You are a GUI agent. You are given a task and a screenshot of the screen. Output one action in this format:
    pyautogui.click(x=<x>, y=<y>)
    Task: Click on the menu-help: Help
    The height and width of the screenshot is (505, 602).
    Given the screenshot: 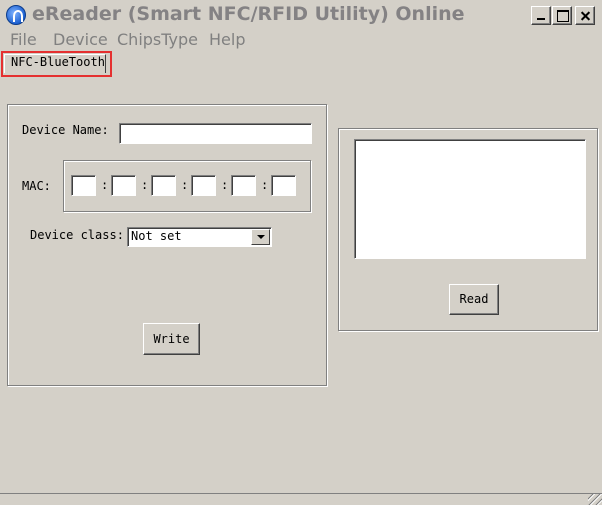 What is the action you would take?
    pyautogui.click(x=227, y=39)
    